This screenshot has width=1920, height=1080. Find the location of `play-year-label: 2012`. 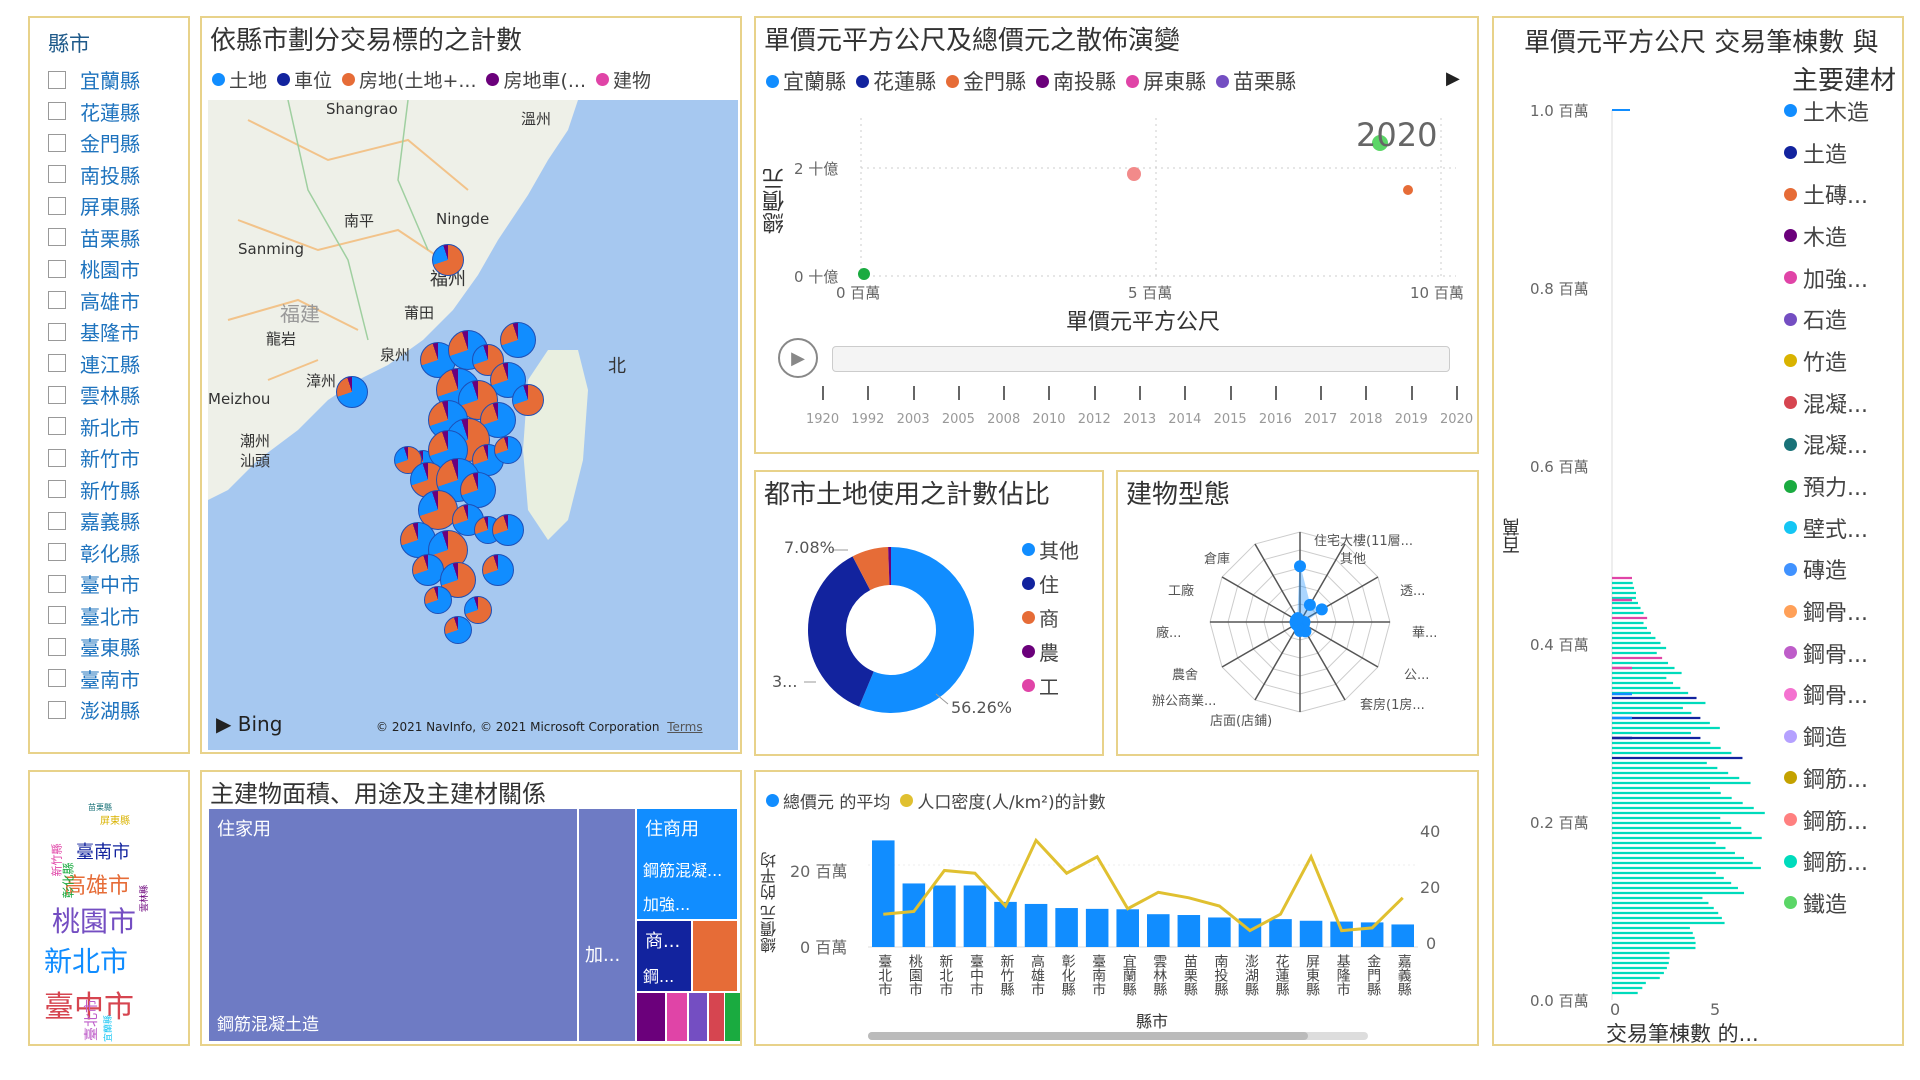

play-year-label: 2012 is located at coordinates (1094, 419).